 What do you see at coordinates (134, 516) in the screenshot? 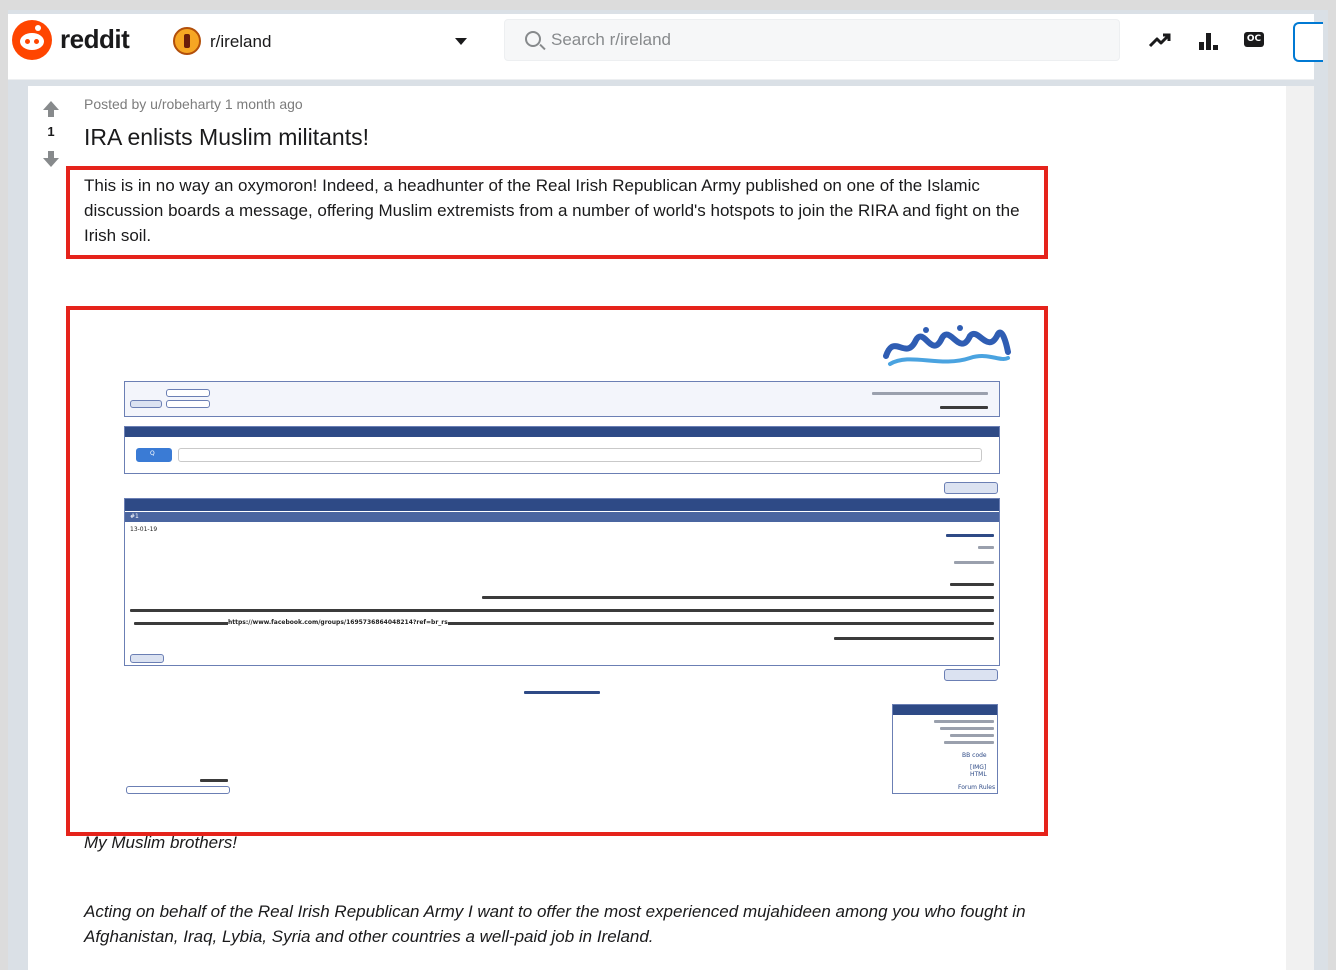
I see `forum-post-number: #1` at bounding box center [134, 516].